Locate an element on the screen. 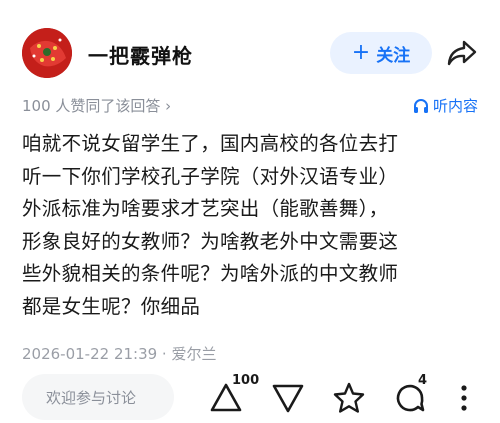  downvote-icon is located at coordinates (288, 398).